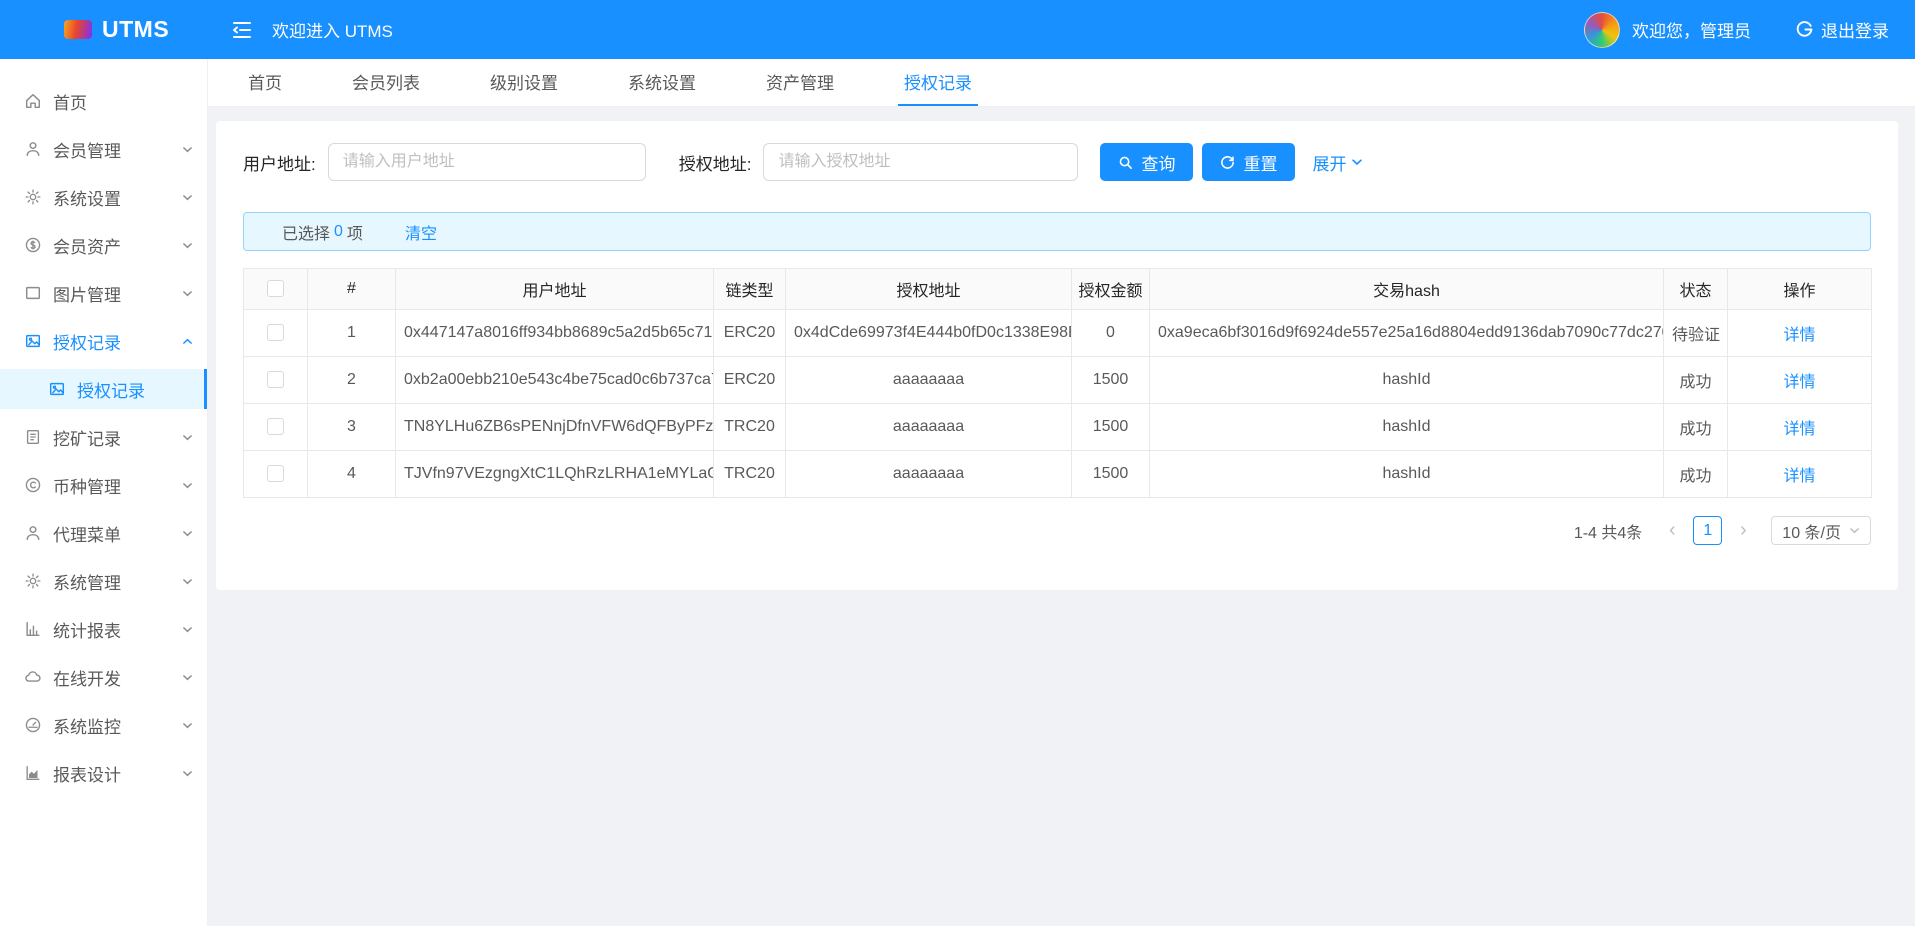  What do you see at coordinates (187, 341) in the screenshot?
I see `chevron-up-icon` at bounding box center [187, 341].